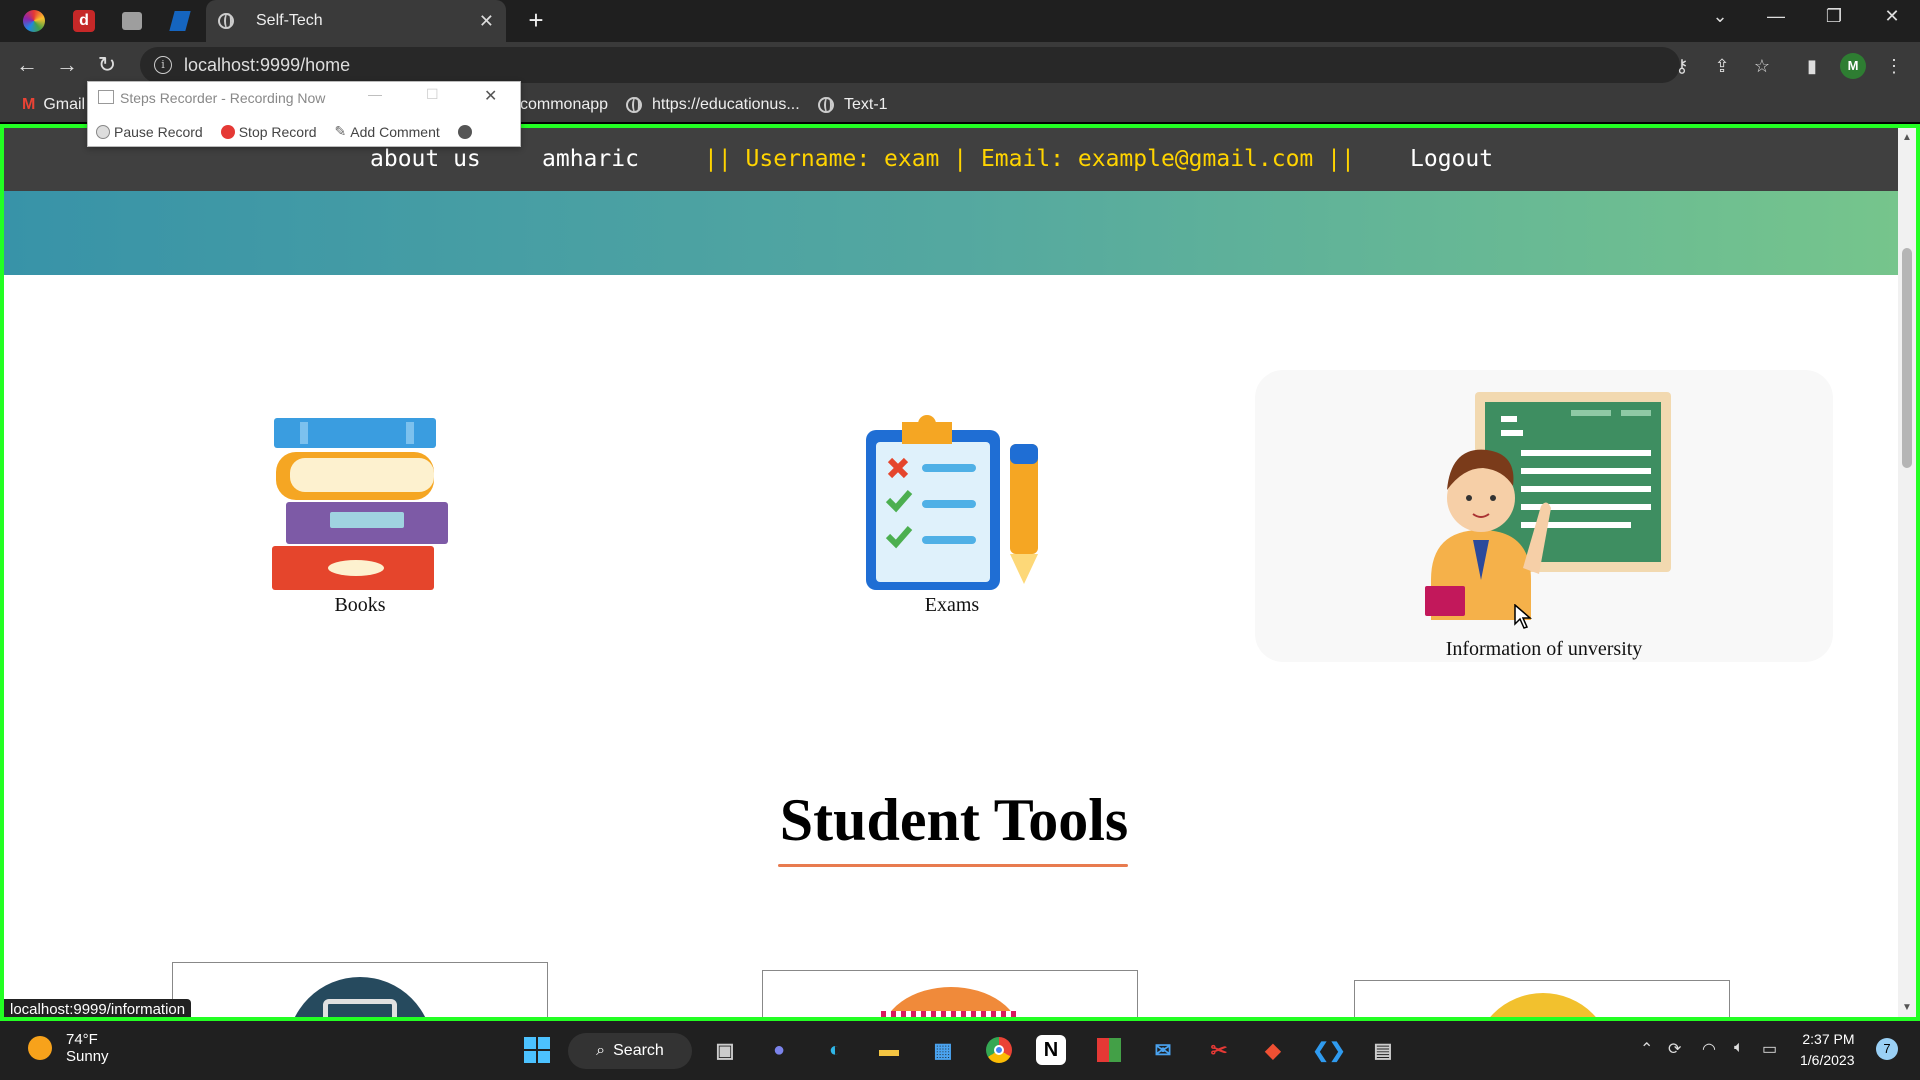 This screenshot has height=1080, width=1920. Describe the element at coordinates (590, 159) in the screenshot. I see `nav-amharic: amharic` at that location.